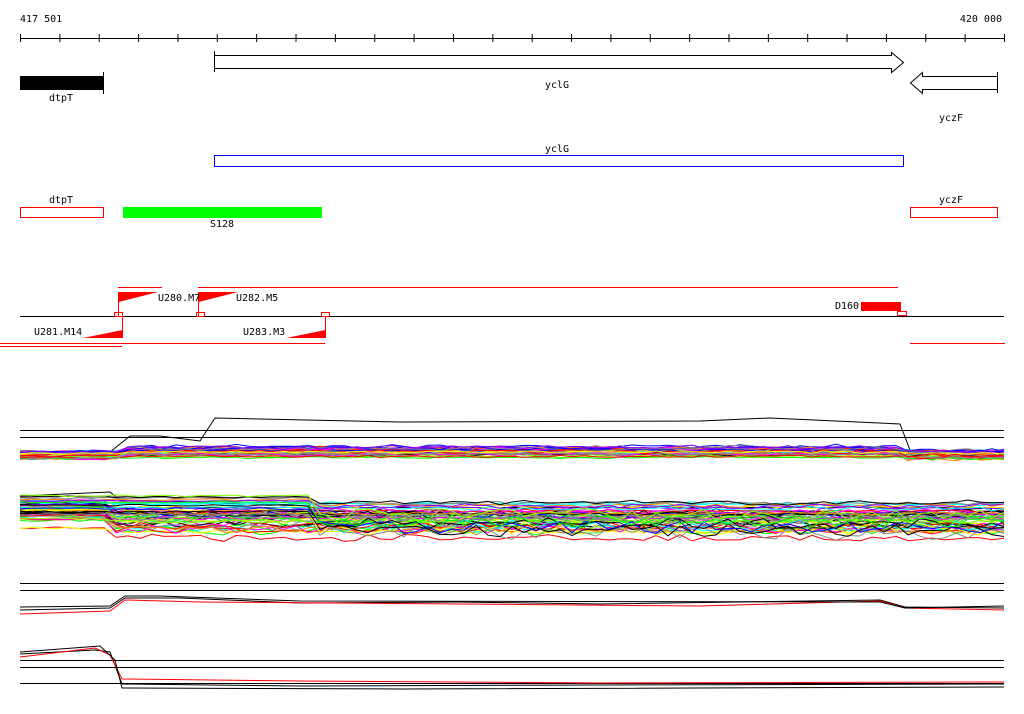  What do you see at coordinates (264, 332) in the screenshot?
I see `breakpoint-label-U283-M3: U283.M3` at bounding box center [264, 332].